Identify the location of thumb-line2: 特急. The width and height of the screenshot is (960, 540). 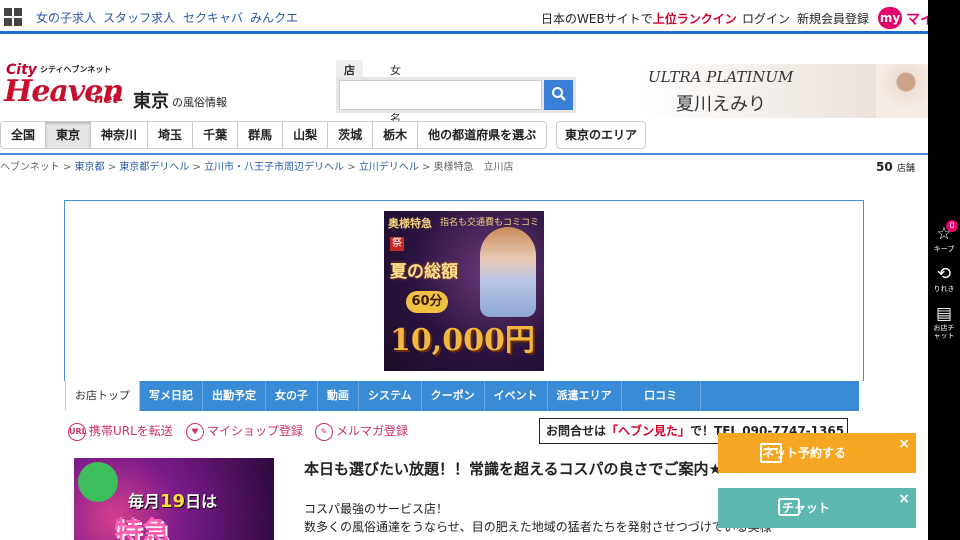
(142, 527).